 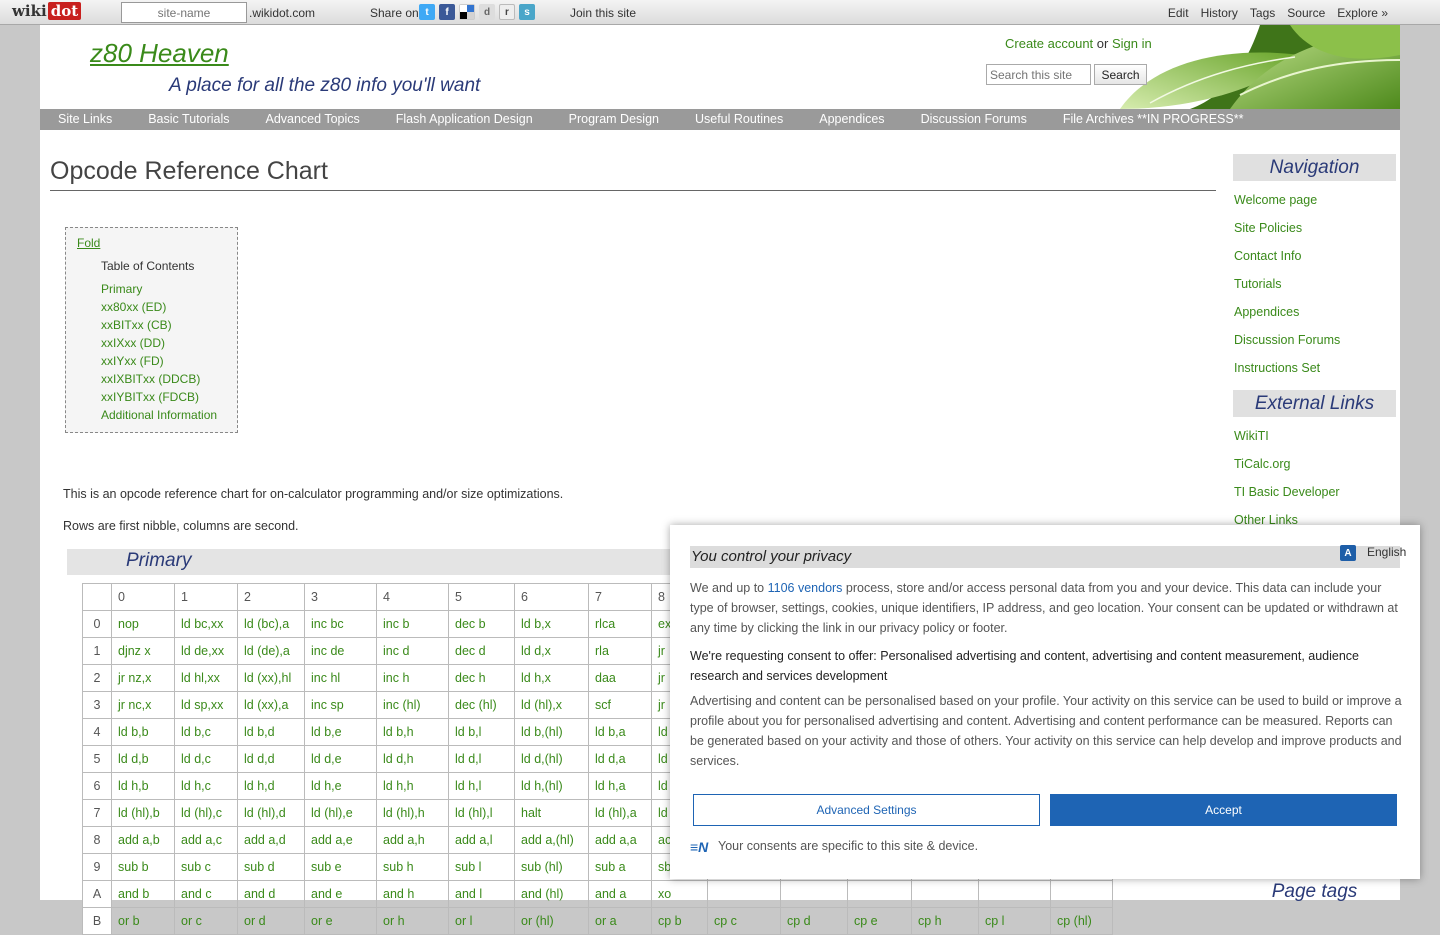 I want to click on opcode-link: sub c, so click(x=196, y=867).